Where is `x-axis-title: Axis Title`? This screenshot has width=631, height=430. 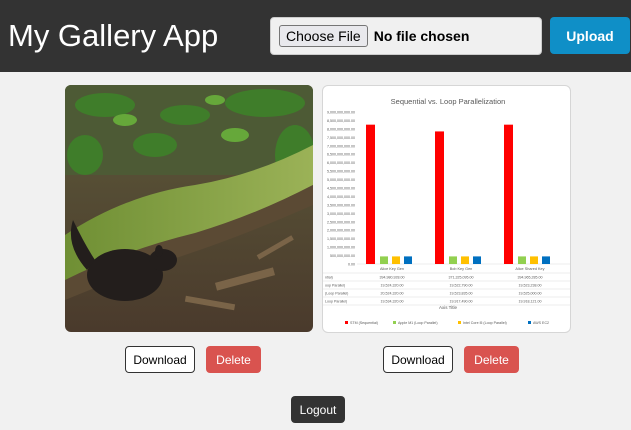
x-axis-title: Axis Title is located at coordinates (448, 307).